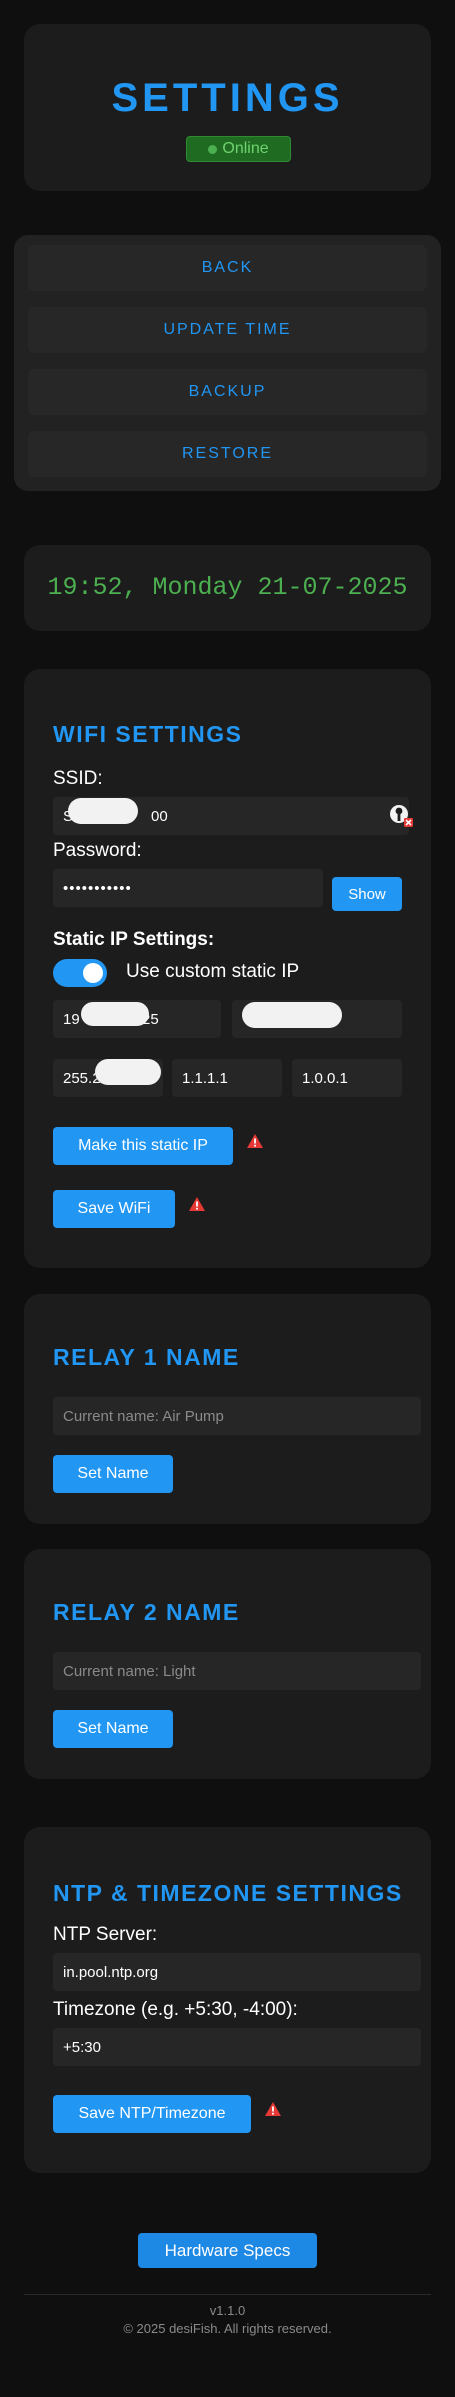 This screenshot has width=455, height=2397. What do you see at coordinates (148, 734) in the screenshot?
I see `wifi-settings-title: WIFI SETTINGS` at bounding box center [148, 734].